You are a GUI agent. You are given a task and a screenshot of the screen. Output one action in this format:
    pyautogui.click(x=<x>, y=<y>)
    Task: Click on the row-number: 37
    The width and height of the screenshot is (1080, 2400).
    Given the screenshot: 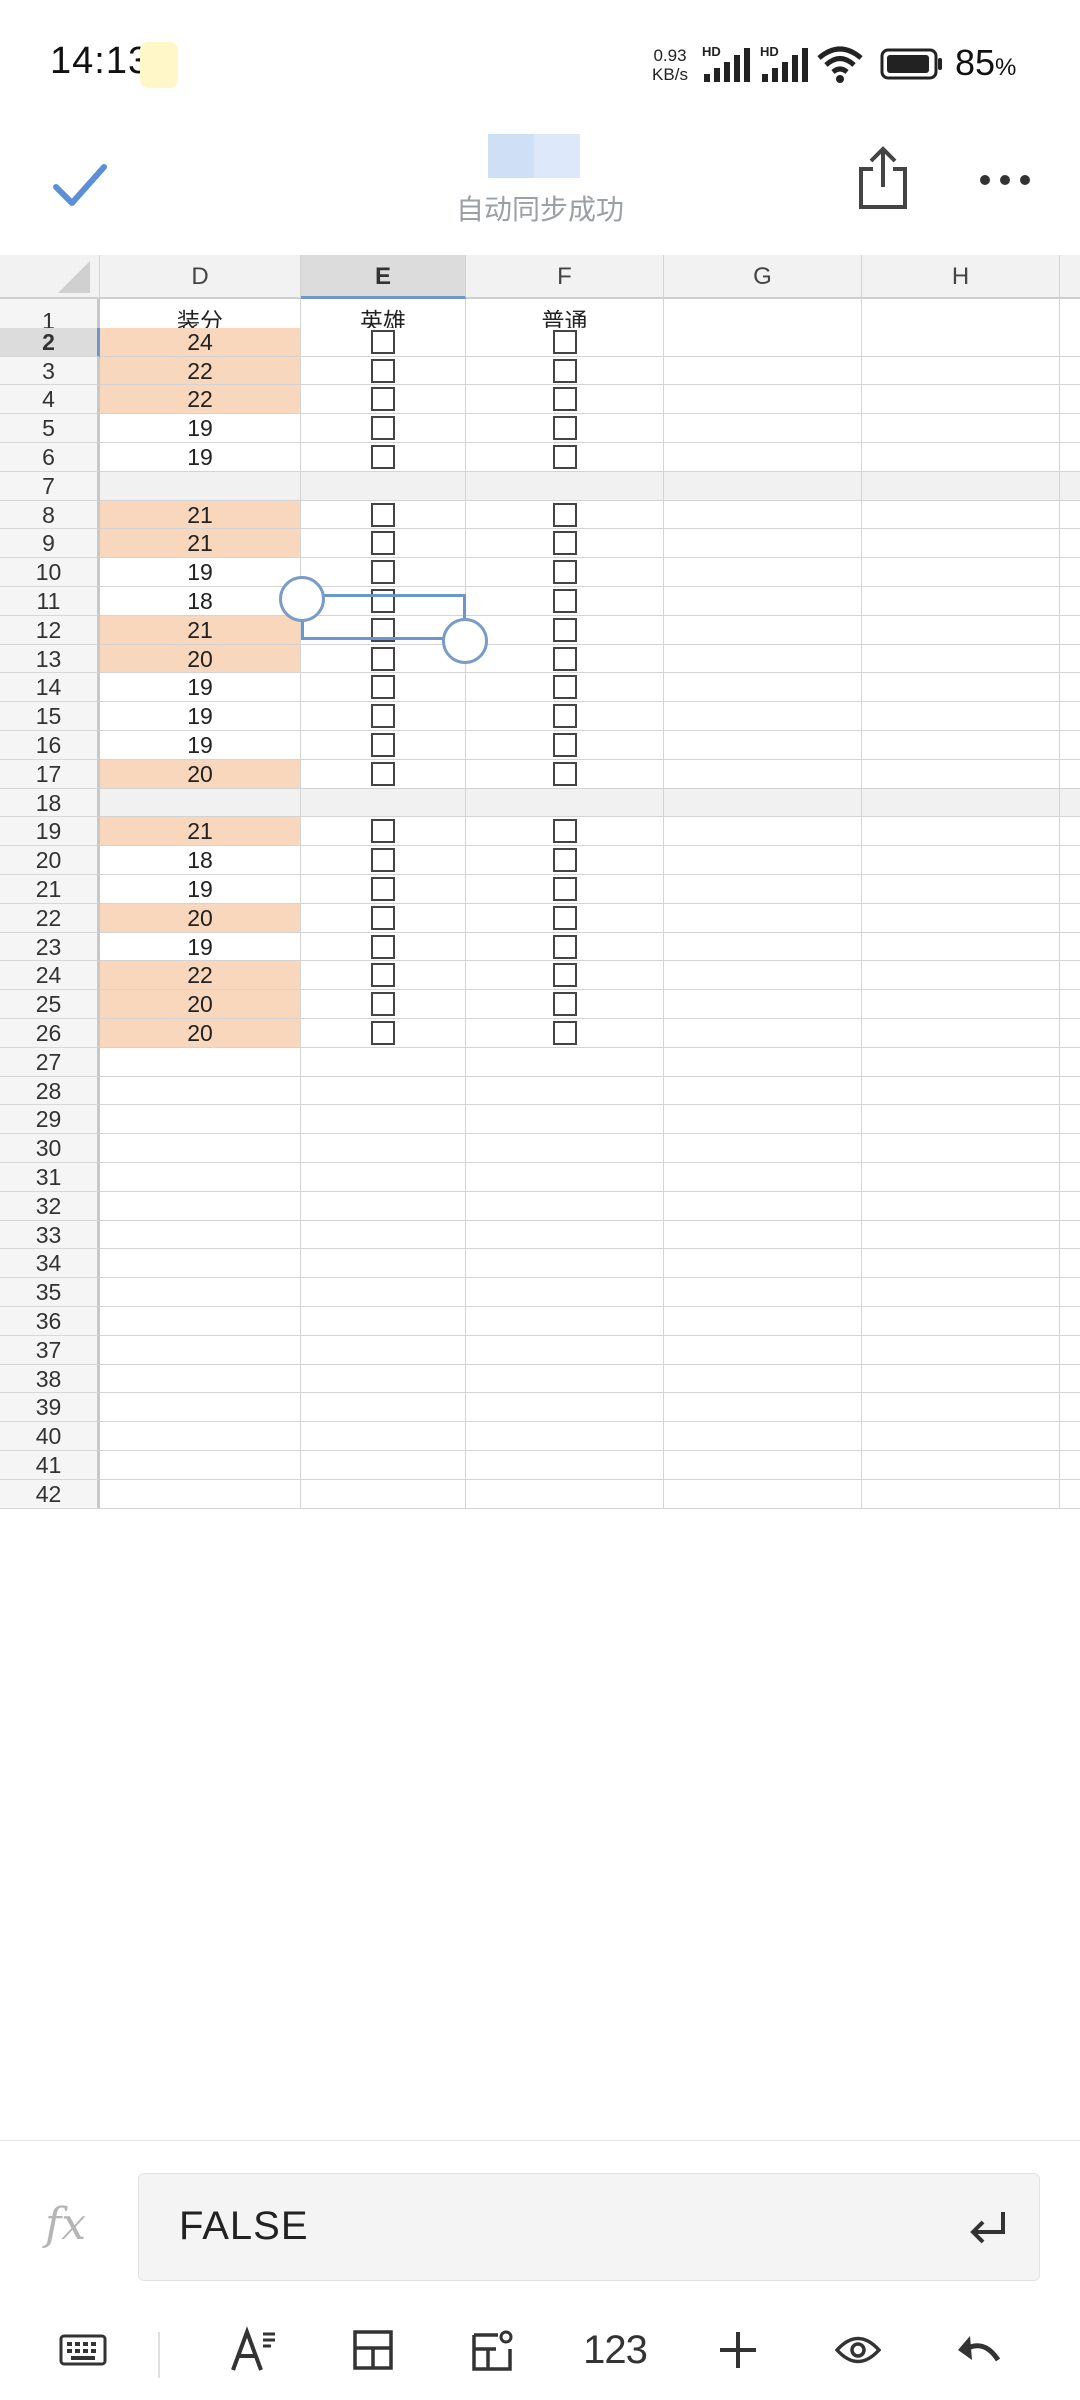 What is the action you would take?
    pyautogui.click(x=50, y=1350)
    